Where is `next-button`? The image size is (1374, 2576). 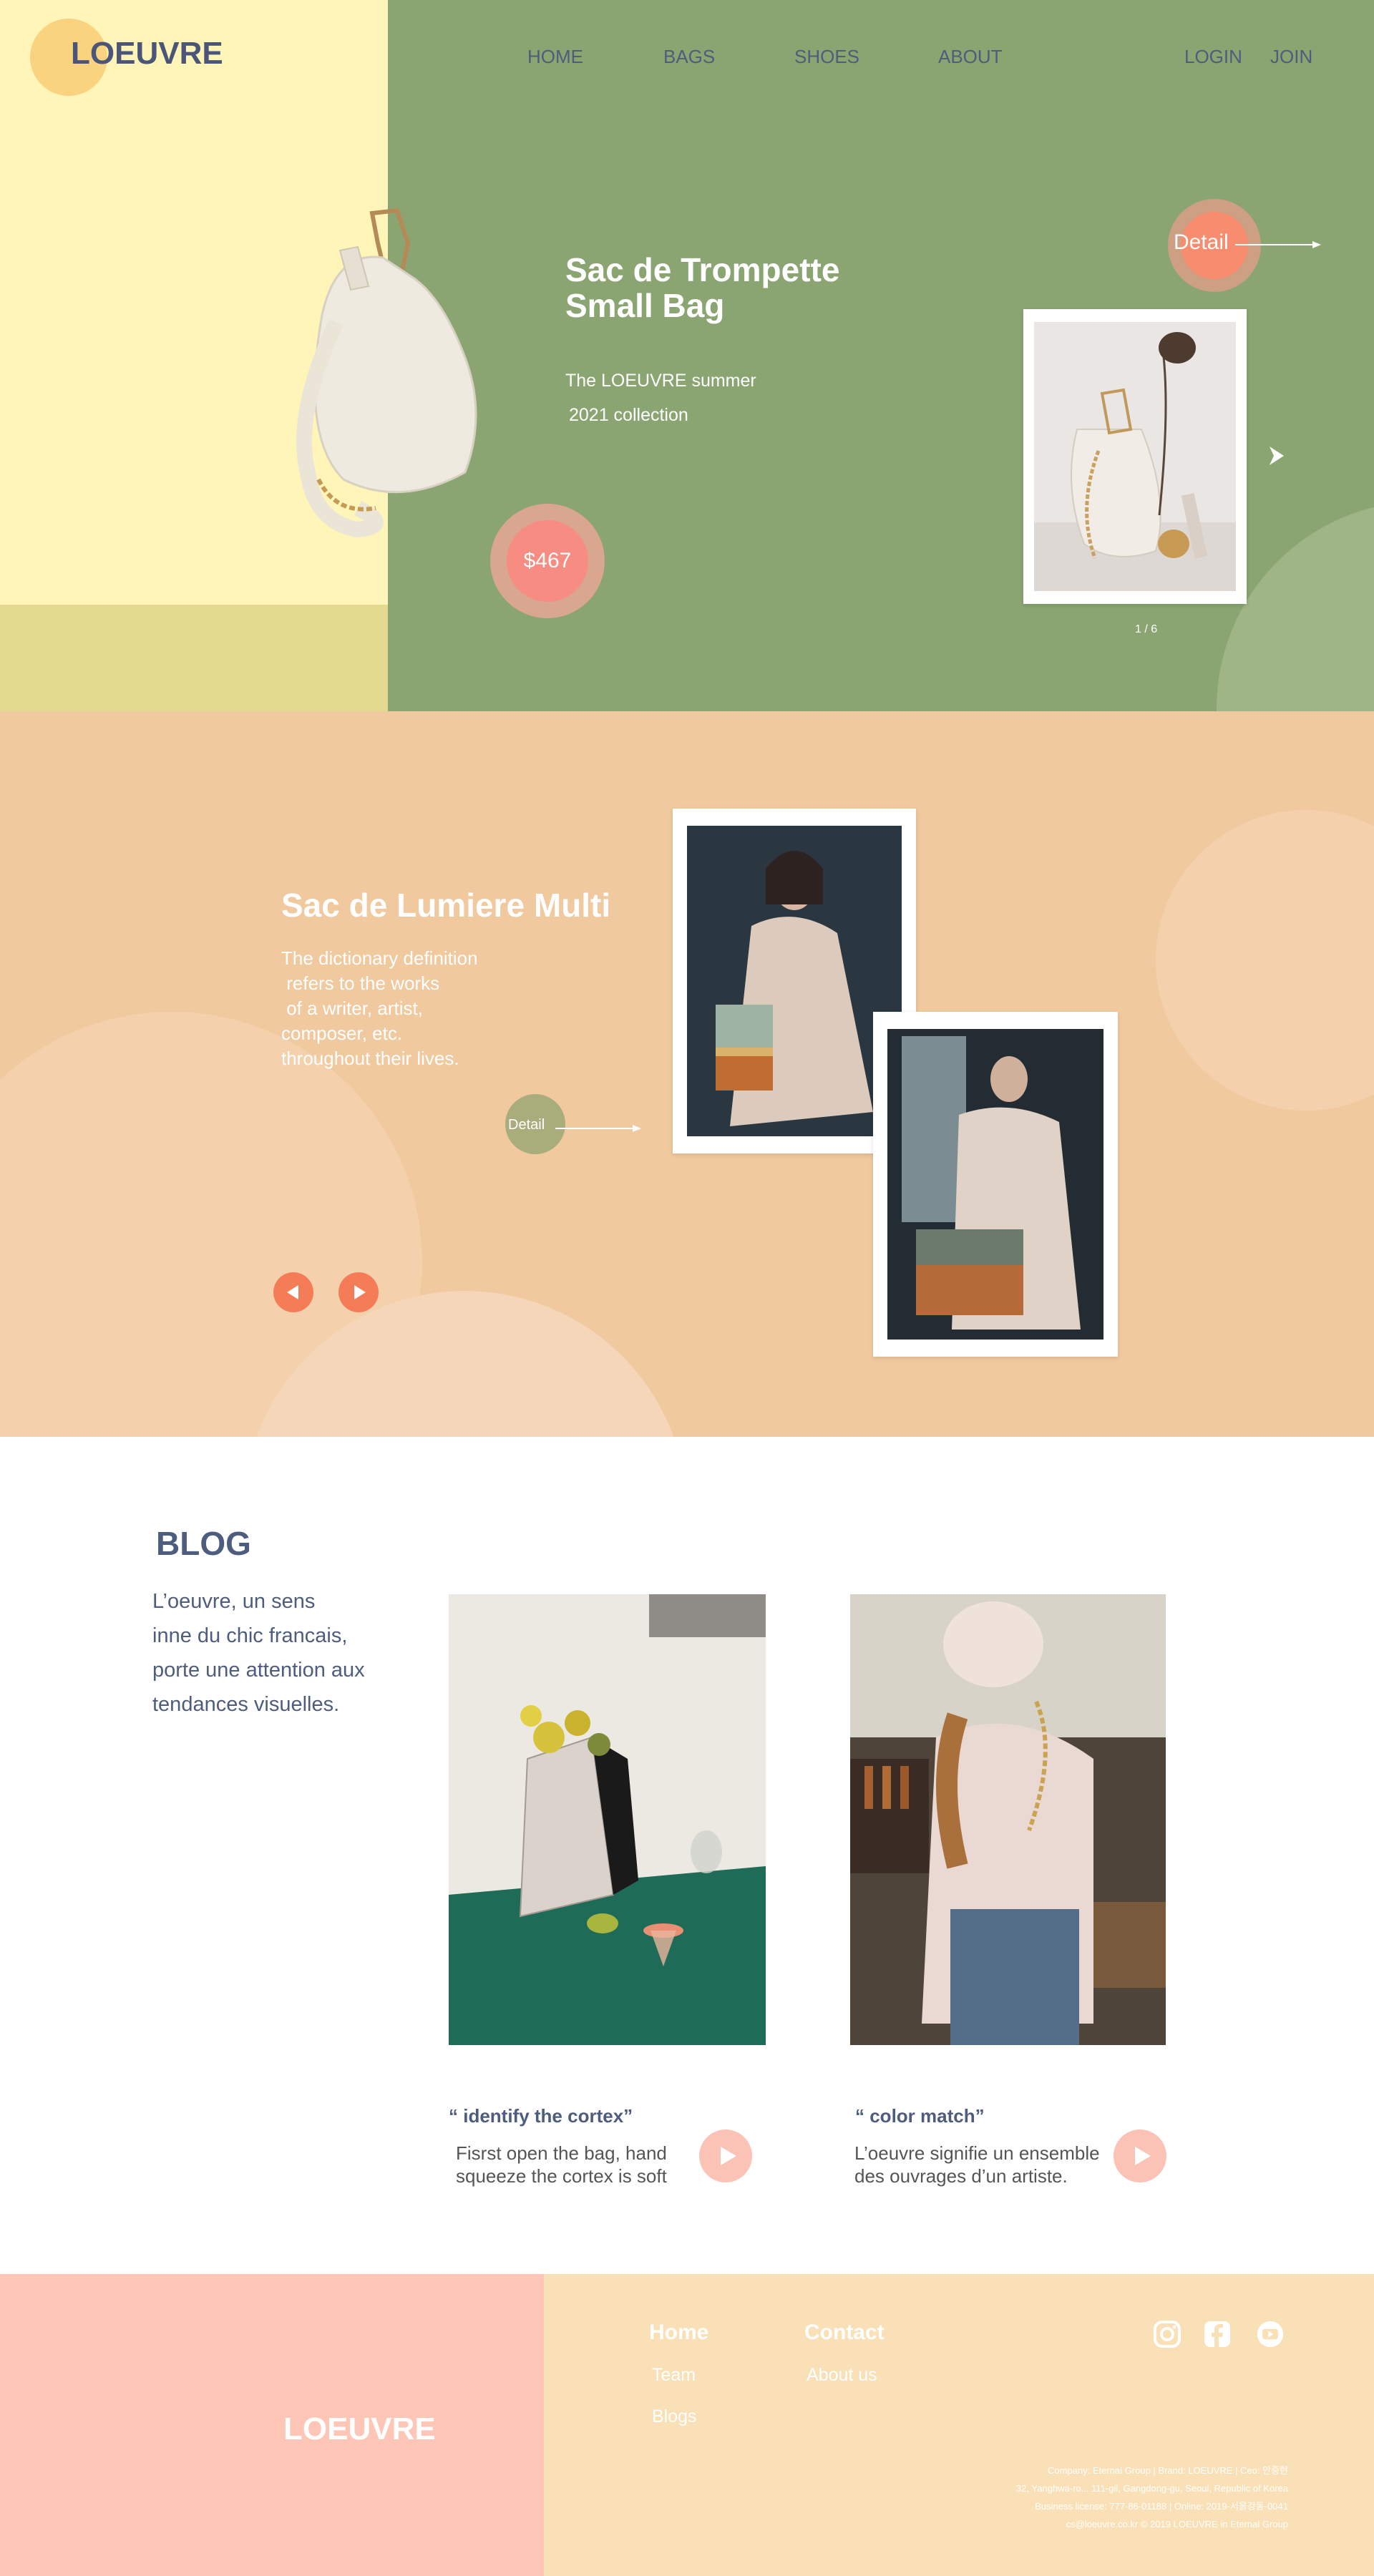 next-button is located at coordinates (358, 1292).